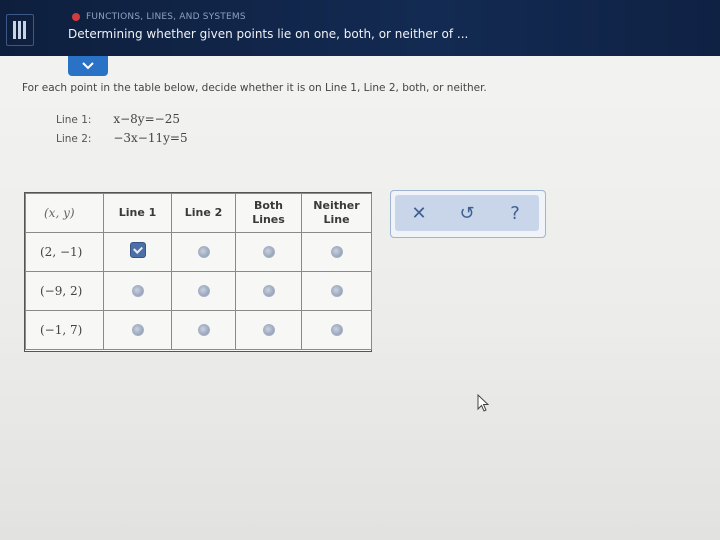 The height and width of the screenshot is (540, 720). Describe the element at coordinates (64, 291) in the screenshot. I see `point-cell: (−9, 2)` at that location.